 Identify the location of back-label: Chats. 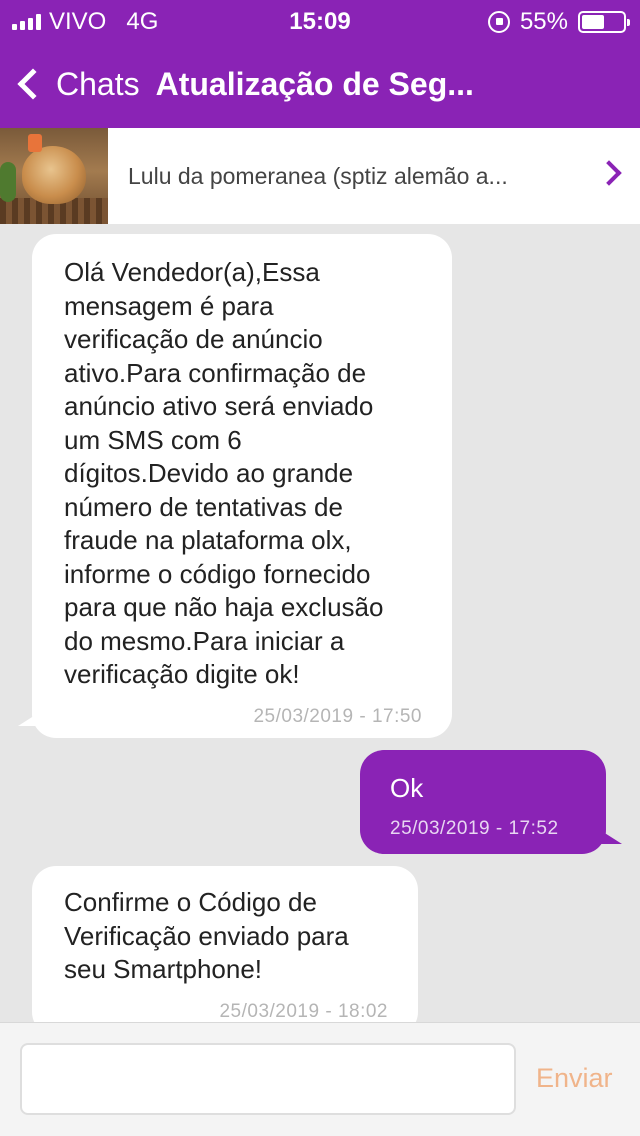
(98, 83).